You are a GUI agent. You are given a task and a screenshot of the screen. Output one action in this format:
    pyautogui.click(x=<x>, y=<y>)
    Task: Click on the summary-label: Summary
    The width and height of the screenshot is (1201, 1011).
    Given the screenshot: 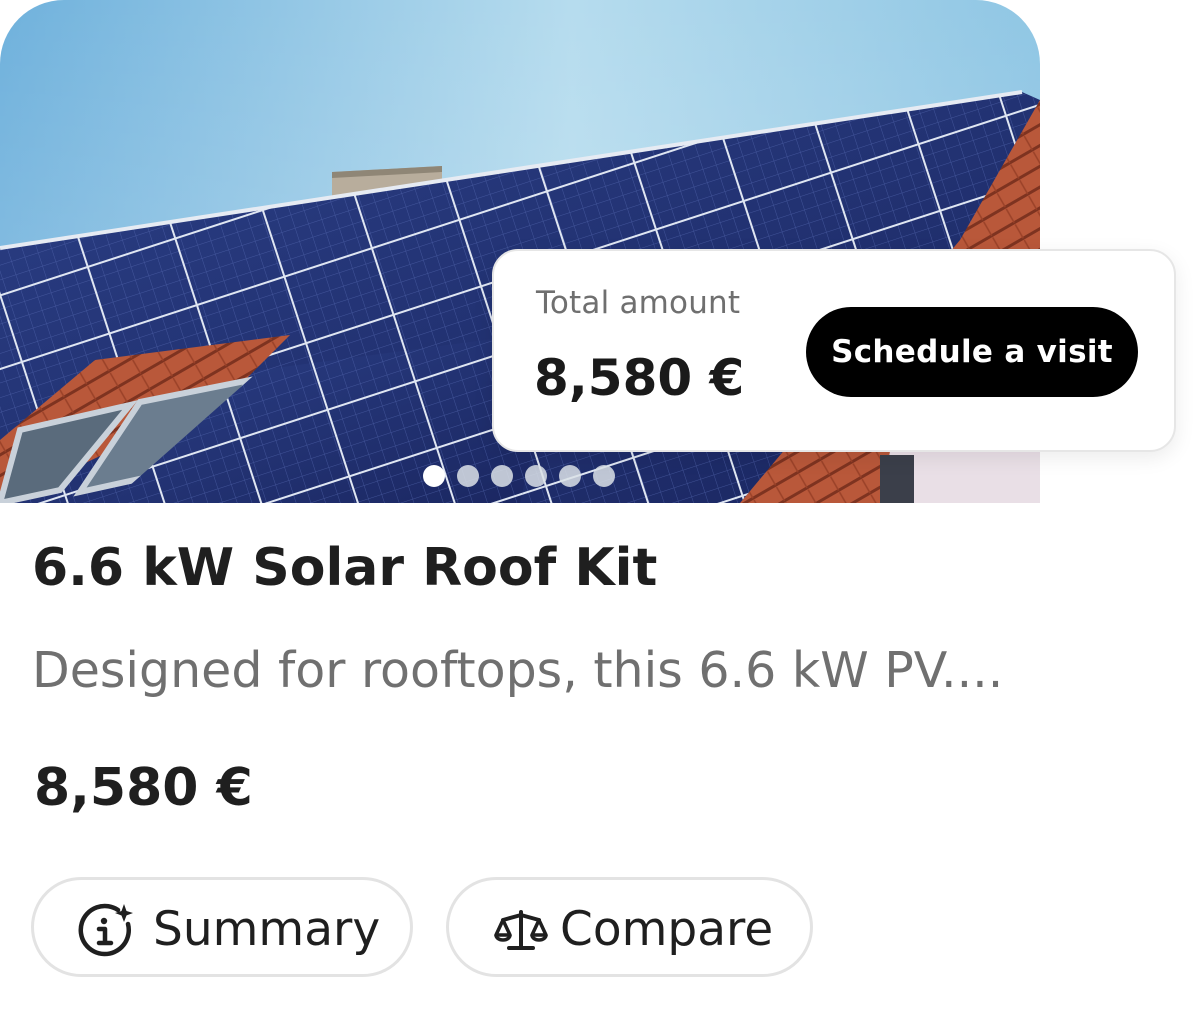 What is the action you would take?
    pyautogui.click(x=267, y=929)
    